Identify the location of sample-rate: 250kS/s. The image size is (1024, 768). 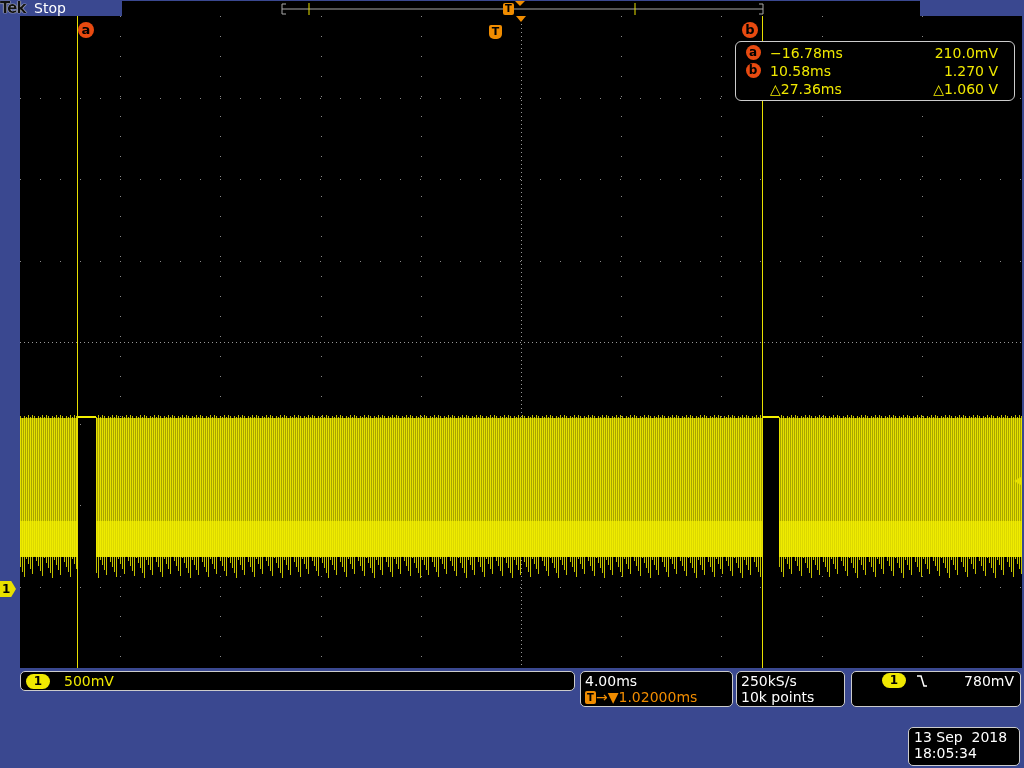
(769, 681).